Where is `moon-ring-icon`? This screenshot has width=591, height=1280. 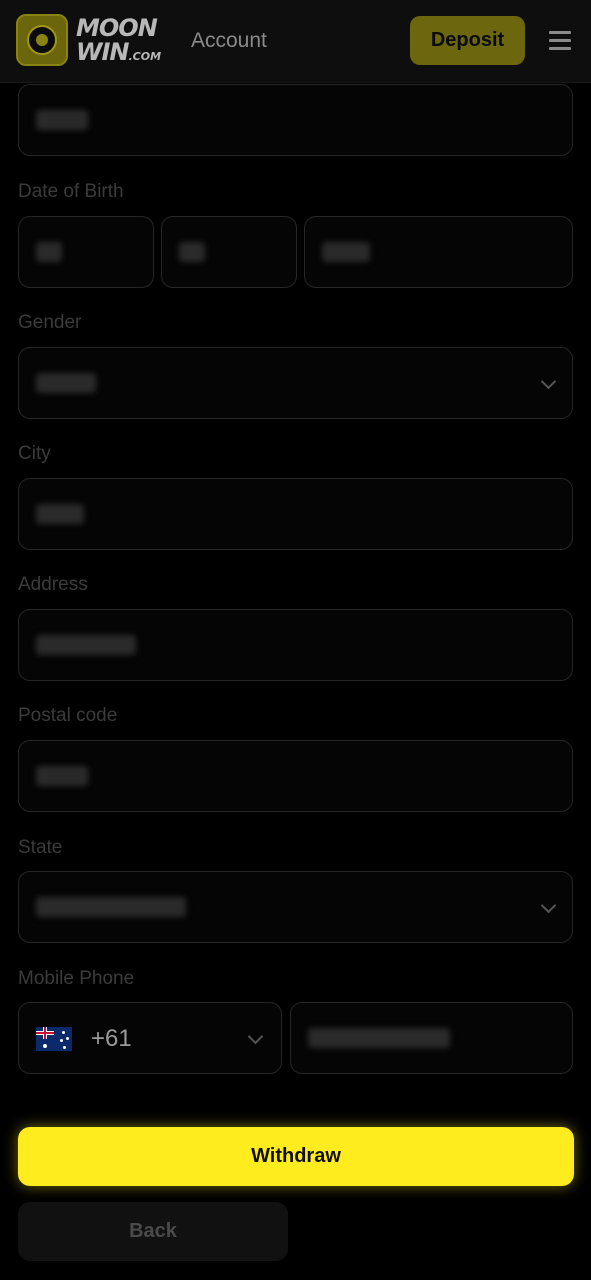
moon-ring-icon is located at coordinates (42, 40).